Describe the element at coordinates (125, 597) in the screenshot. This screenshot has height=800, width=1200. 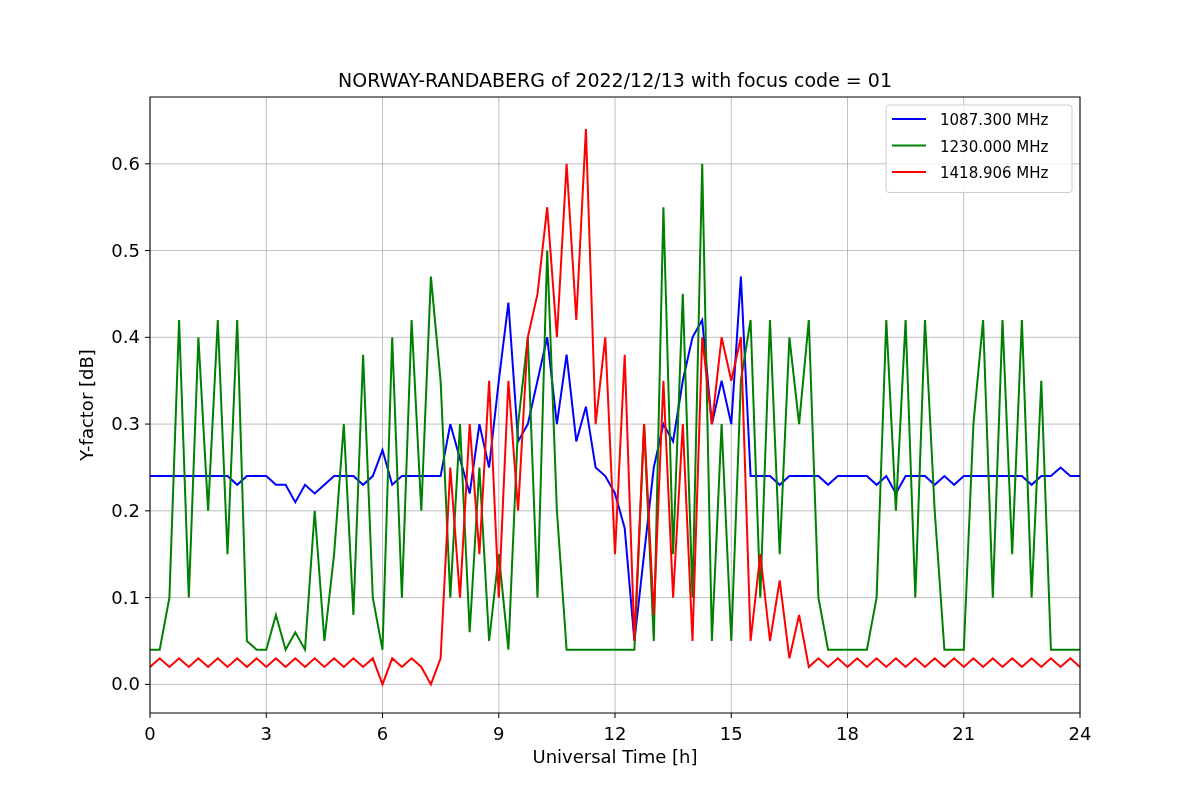
I see `y-tick-label: 0.1` at that location.